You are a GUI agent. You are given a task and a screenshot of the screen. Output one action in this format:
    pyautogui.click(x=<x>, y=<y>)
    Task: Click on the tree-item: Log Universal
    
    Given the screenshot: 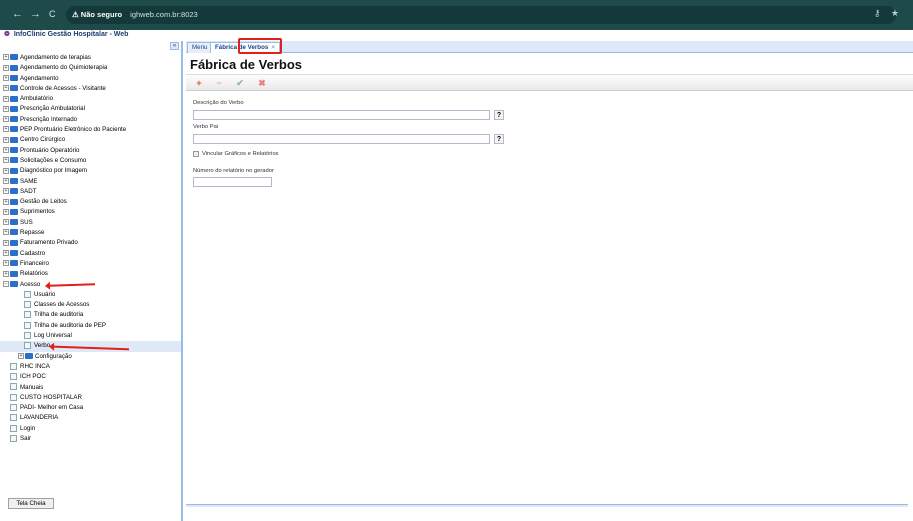 What is the action you would take?
    pyautogui.click(x=90, y=336)
    